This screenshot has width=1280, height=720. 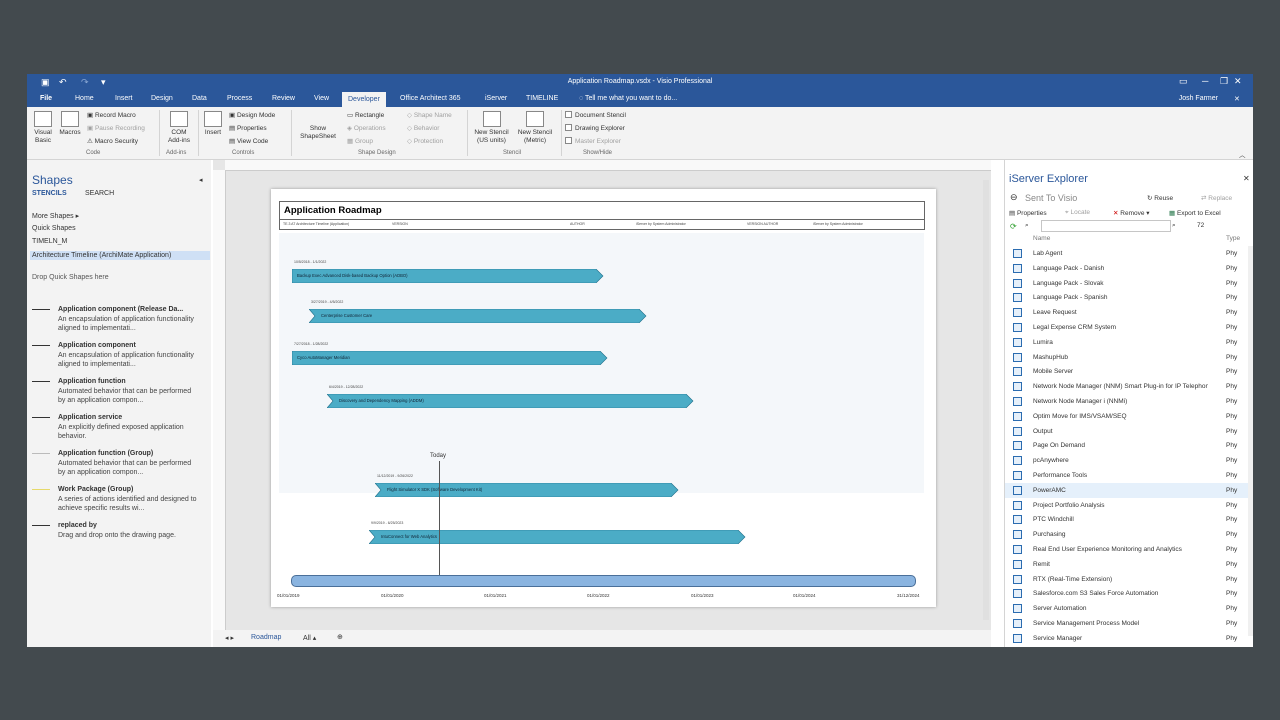 What do you see at coordinates (1126, 416) in the screenshot?
I see `list-item: Optim Move for IMS/VSAM/SEQ Phy` at bounding box center [1126, 416].